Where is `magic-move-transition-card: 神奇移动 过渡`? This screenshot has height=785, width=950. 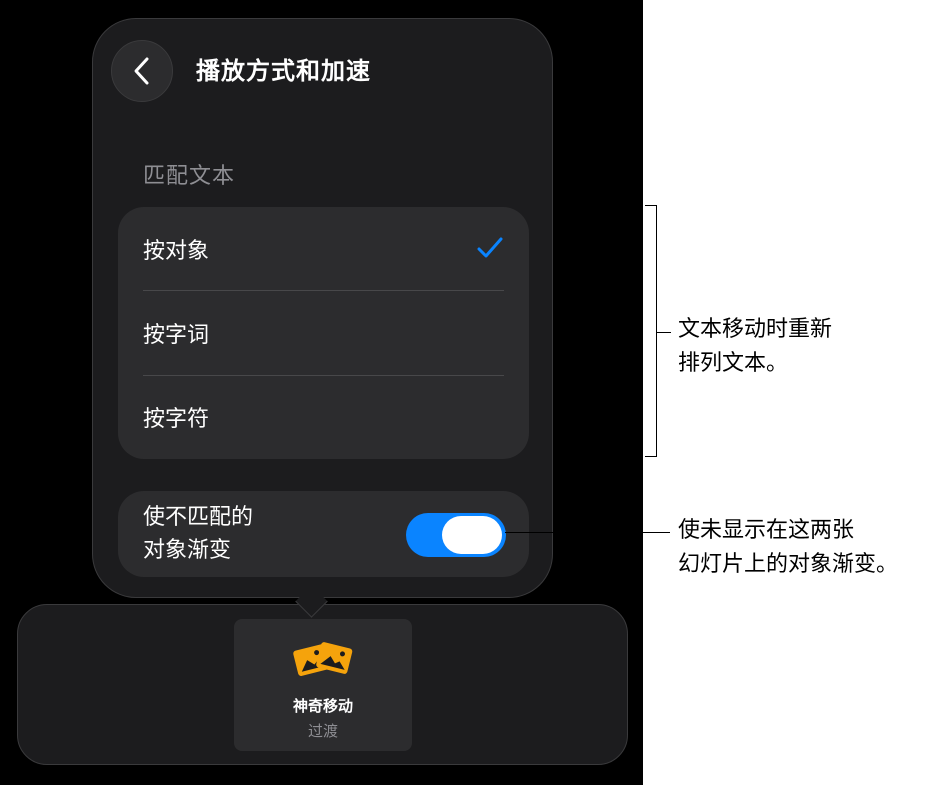 magic-move-transition-card: 神奇移动 过渡 is located at coordinates (323, 685).